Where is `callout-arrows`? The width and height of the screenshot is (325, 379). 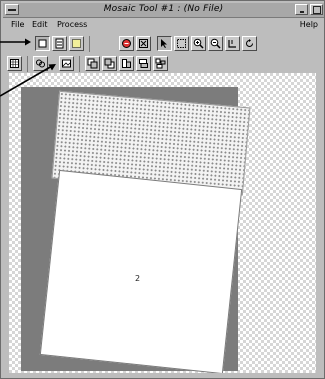
callout-arrows is located at coordinates (28, 67).